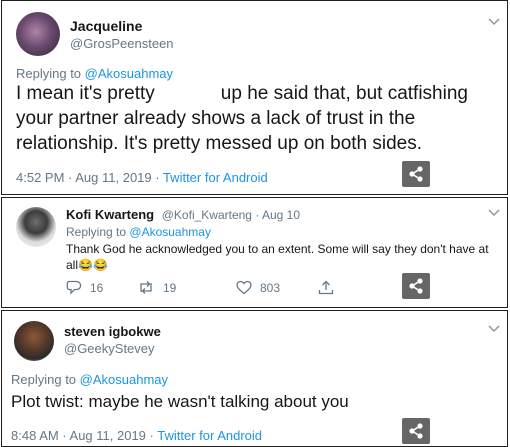 This screenshot has height=447, width=510. I want to click on retweet-count: 19, so click(170, 287).